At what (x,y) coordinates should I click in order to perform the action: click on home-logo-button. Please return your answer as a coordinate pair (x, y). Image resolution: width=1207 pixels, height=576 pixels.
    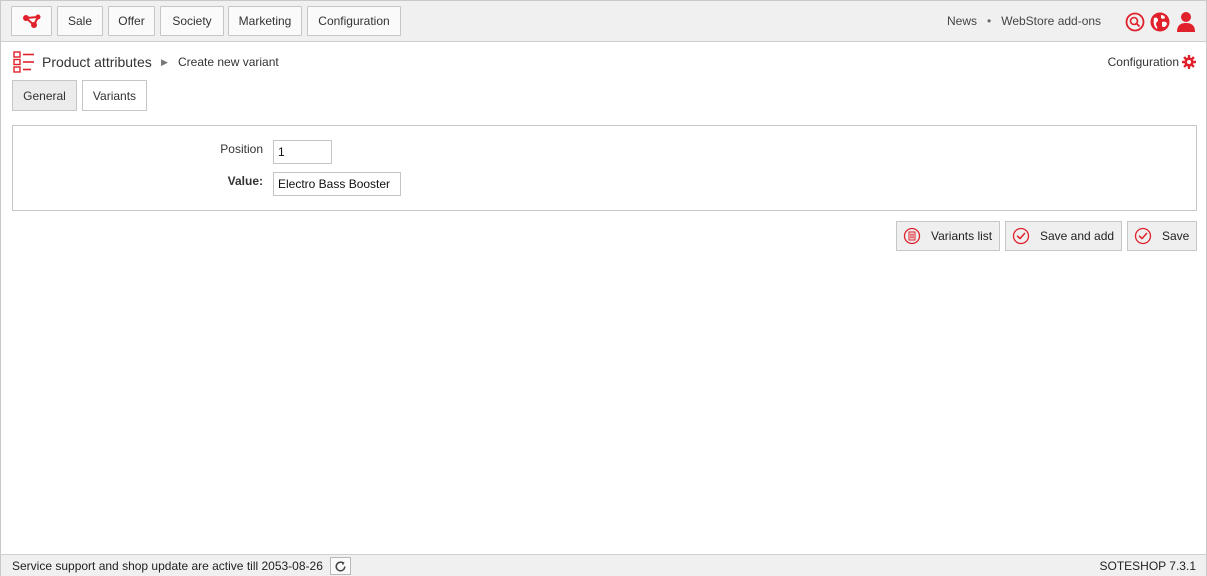
    Looking at the image, I should click on (31, 21).